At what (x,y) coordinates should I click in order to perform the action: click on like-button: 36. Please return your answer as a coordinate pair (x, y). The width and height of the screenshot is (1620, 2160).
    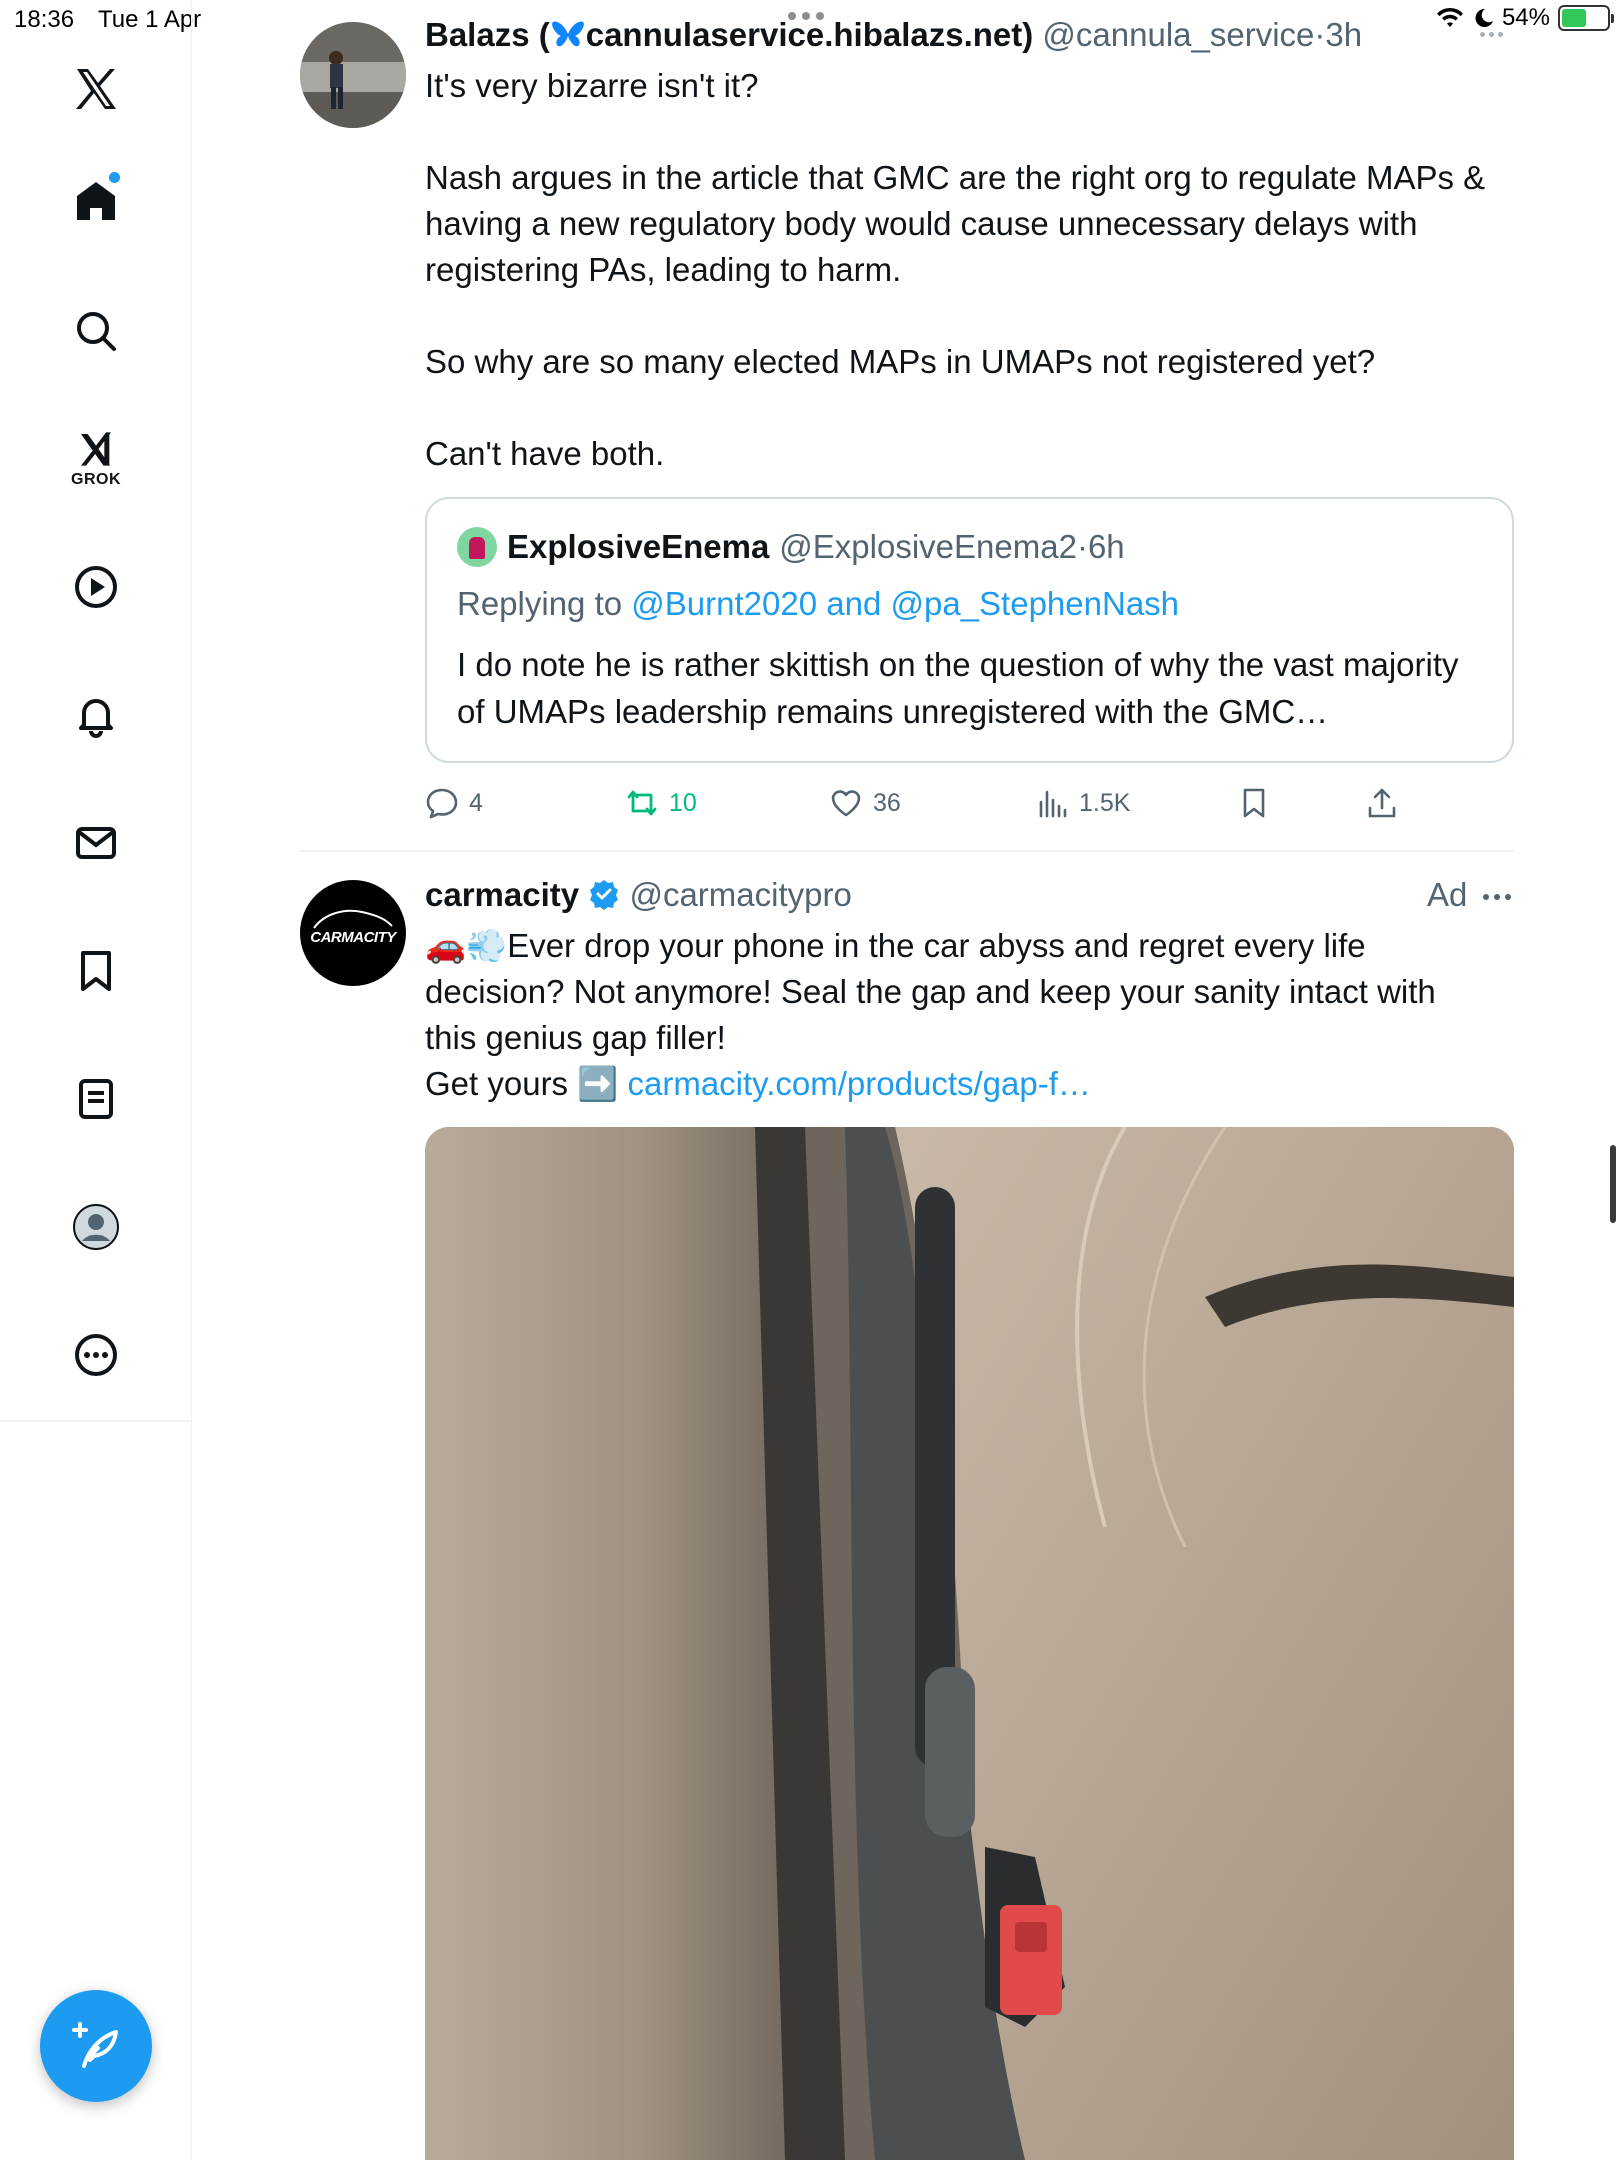
    Looking at the image, I should click on (865, 803).